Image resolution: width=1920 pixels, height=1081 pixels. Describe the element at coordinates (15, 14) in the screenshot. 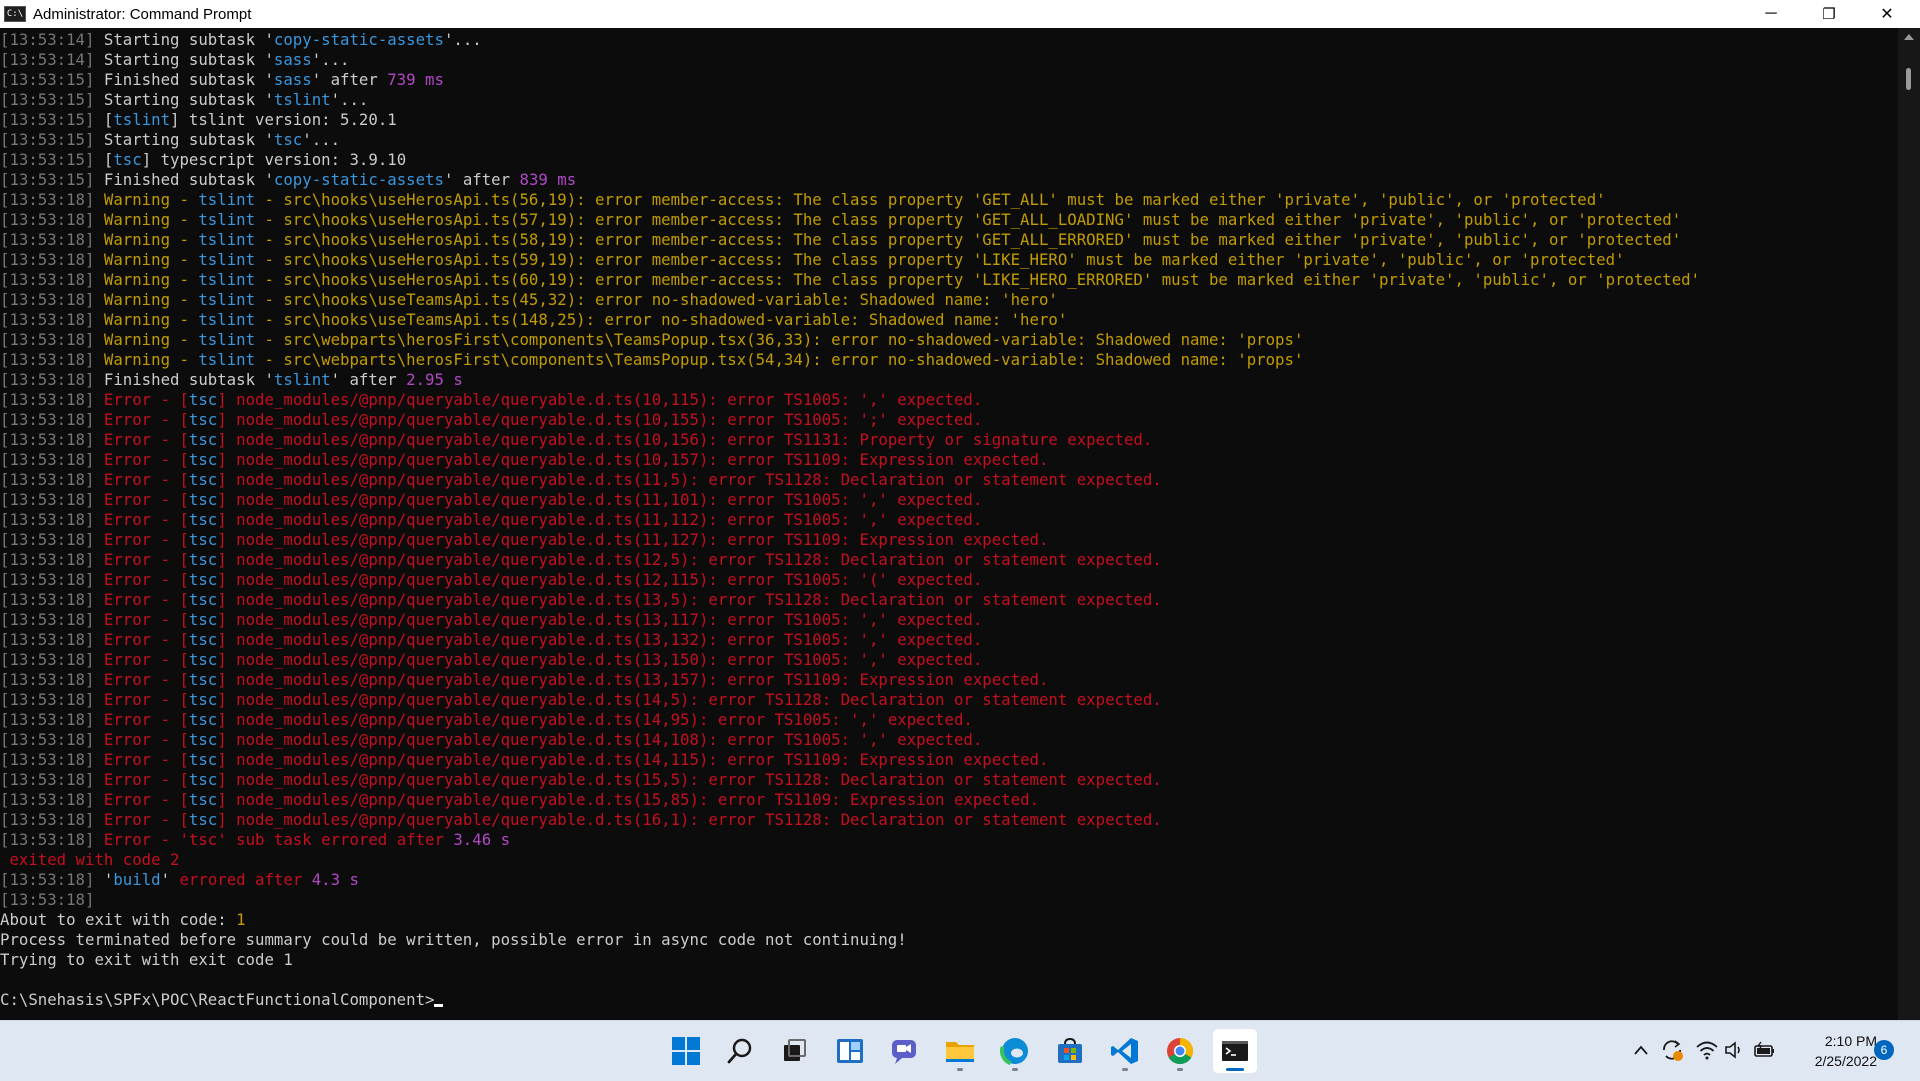

I see `command-prompt-icon: C:\` at that location.